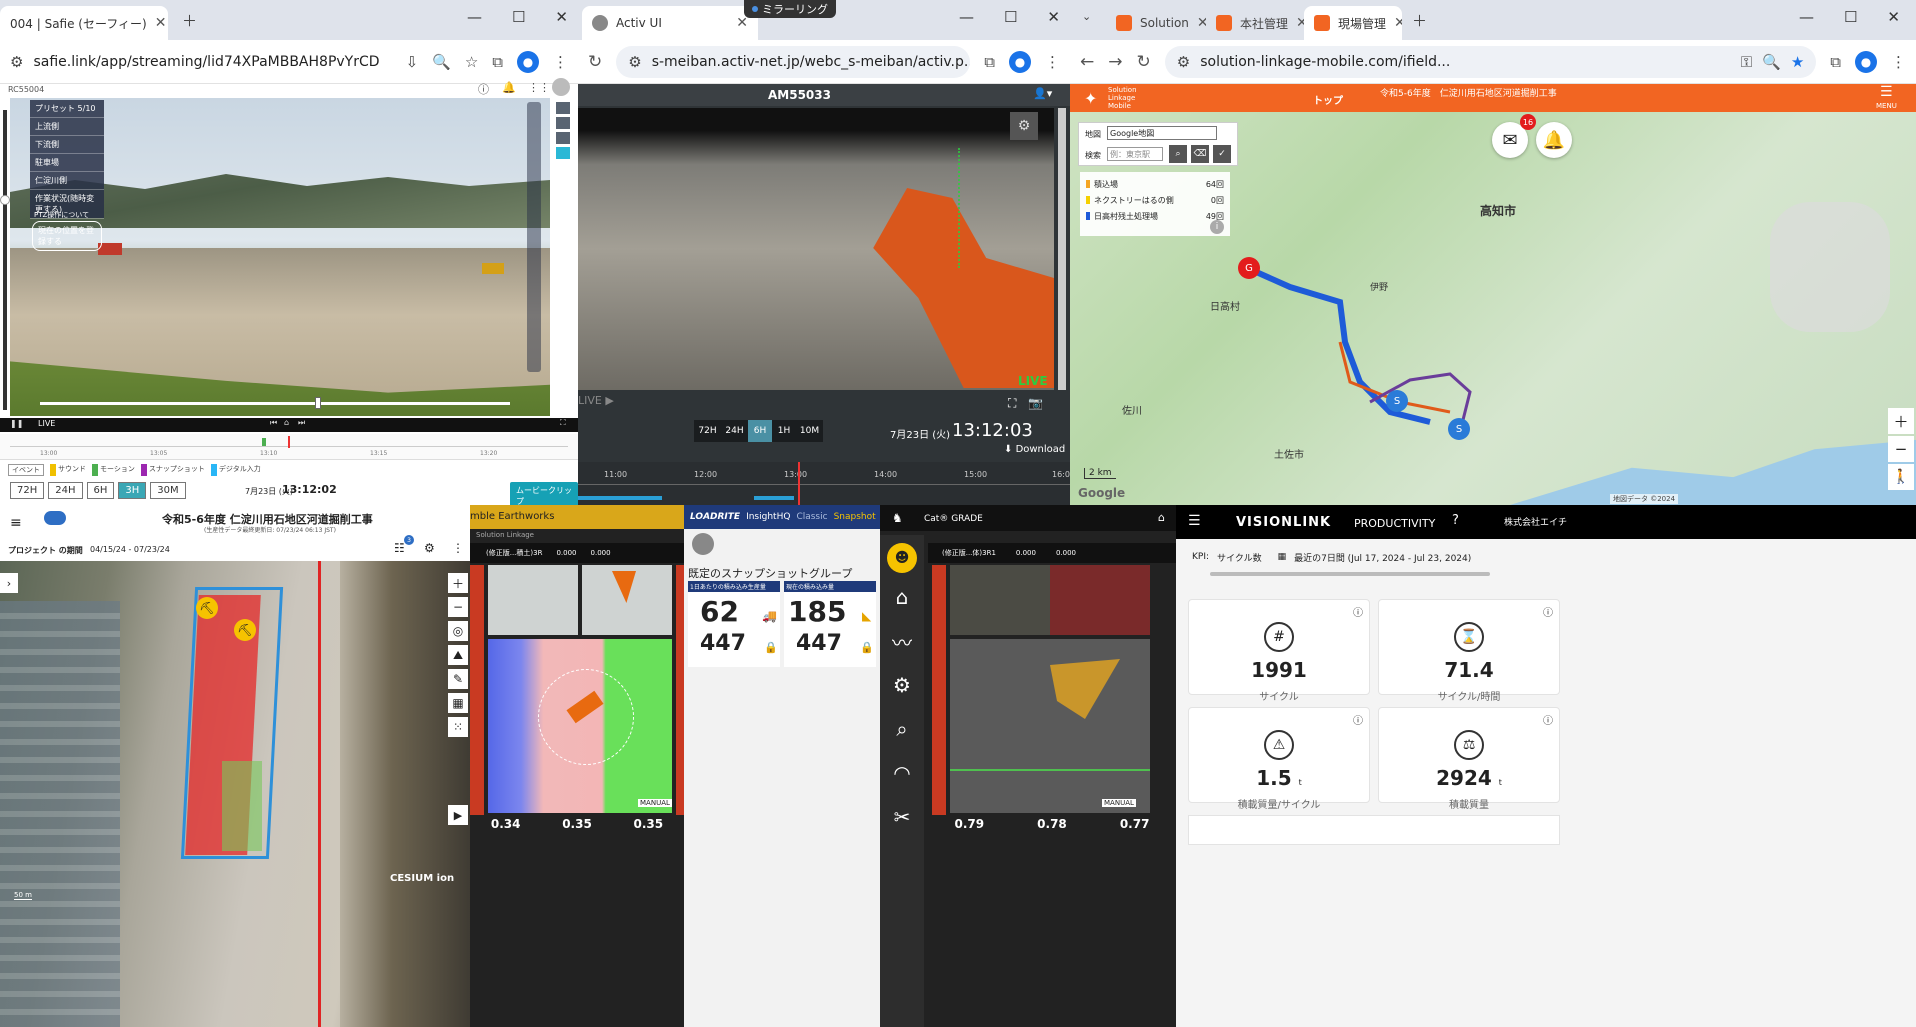 The height and width of the screenshot is (1027, 1916). Describe the element at coordinates (902, 641) in the screenshot. I see `activity-icon: 〰` at that location.